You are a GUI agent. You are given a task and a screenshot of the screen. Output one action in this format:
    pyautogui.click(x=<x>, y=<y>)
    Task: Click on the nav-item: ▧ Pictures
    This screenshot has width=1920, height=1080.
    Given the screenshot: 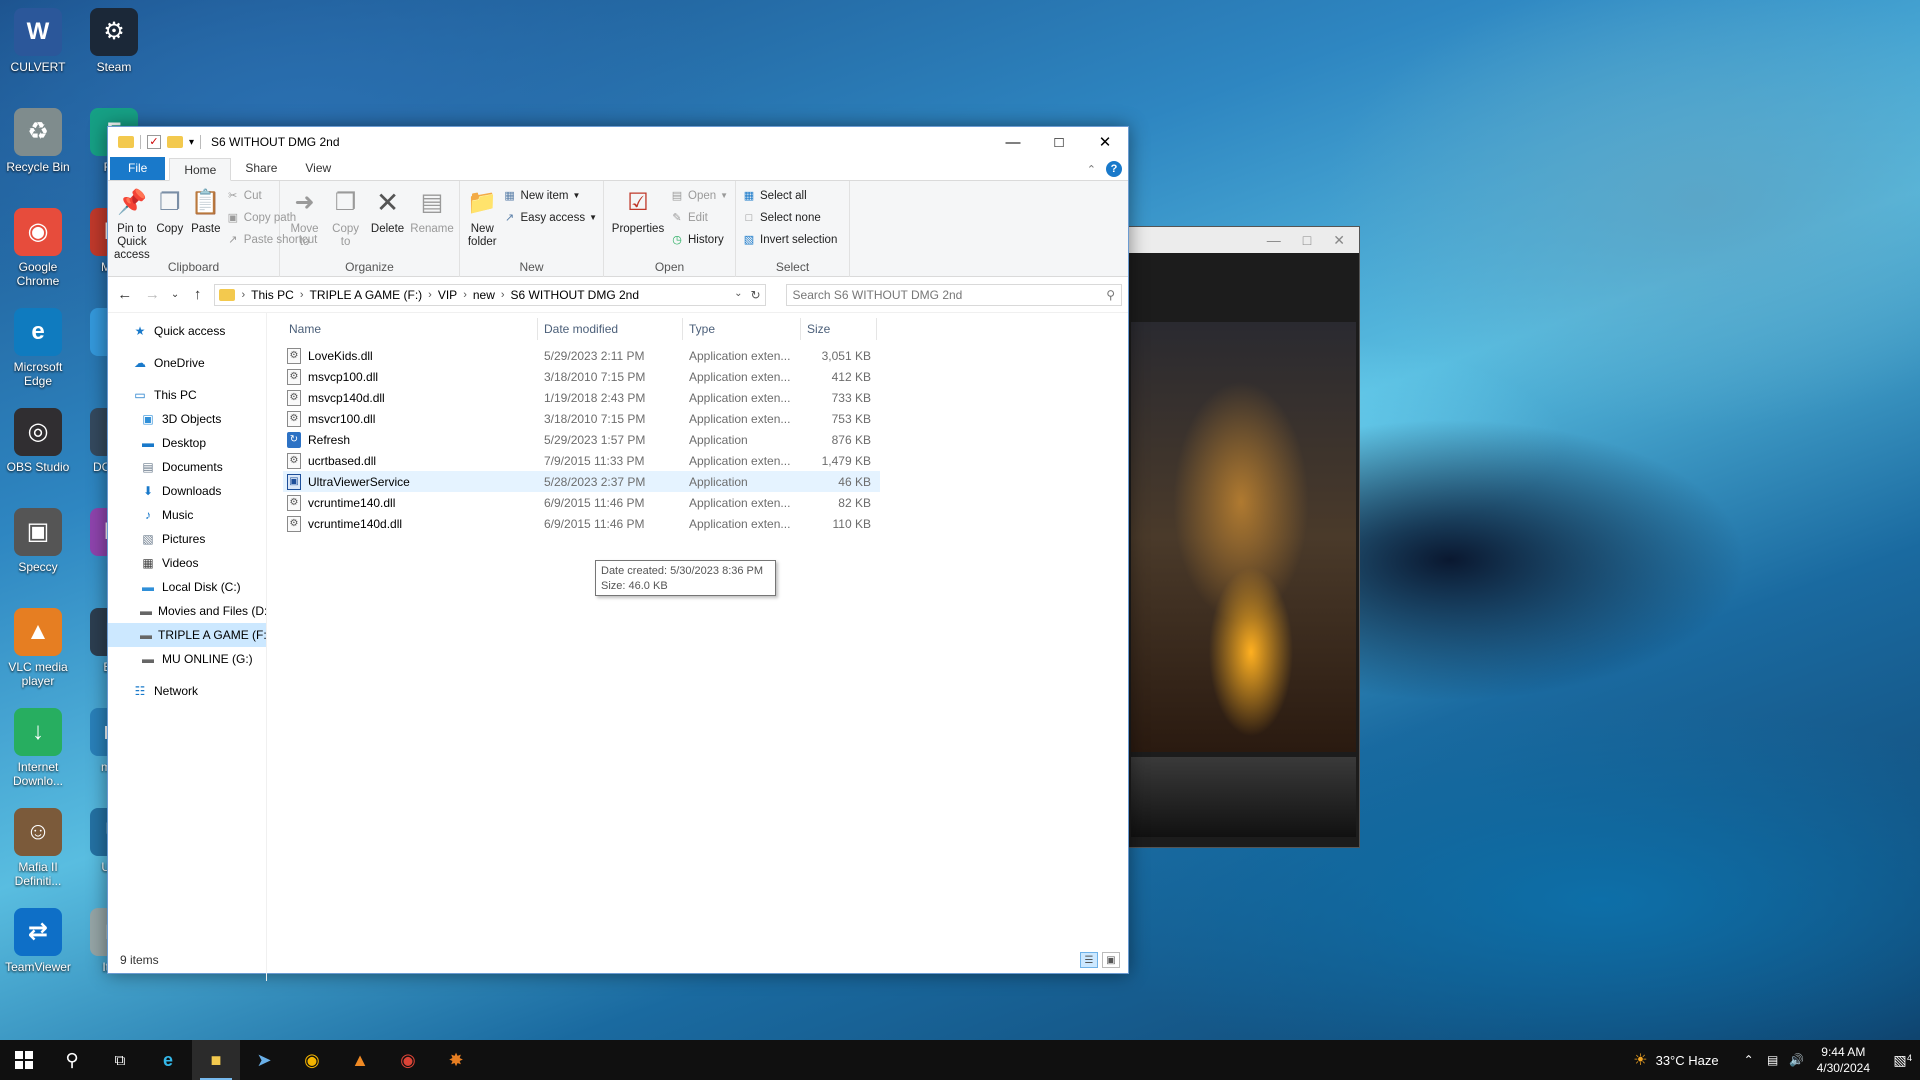 What is the action you would take?
    pyautogui.click(x=187, y=539)
    